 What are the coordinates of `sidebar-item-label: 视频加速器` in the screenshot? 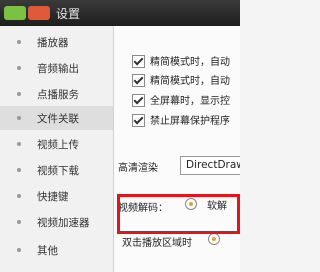 It's located at (63, 223).